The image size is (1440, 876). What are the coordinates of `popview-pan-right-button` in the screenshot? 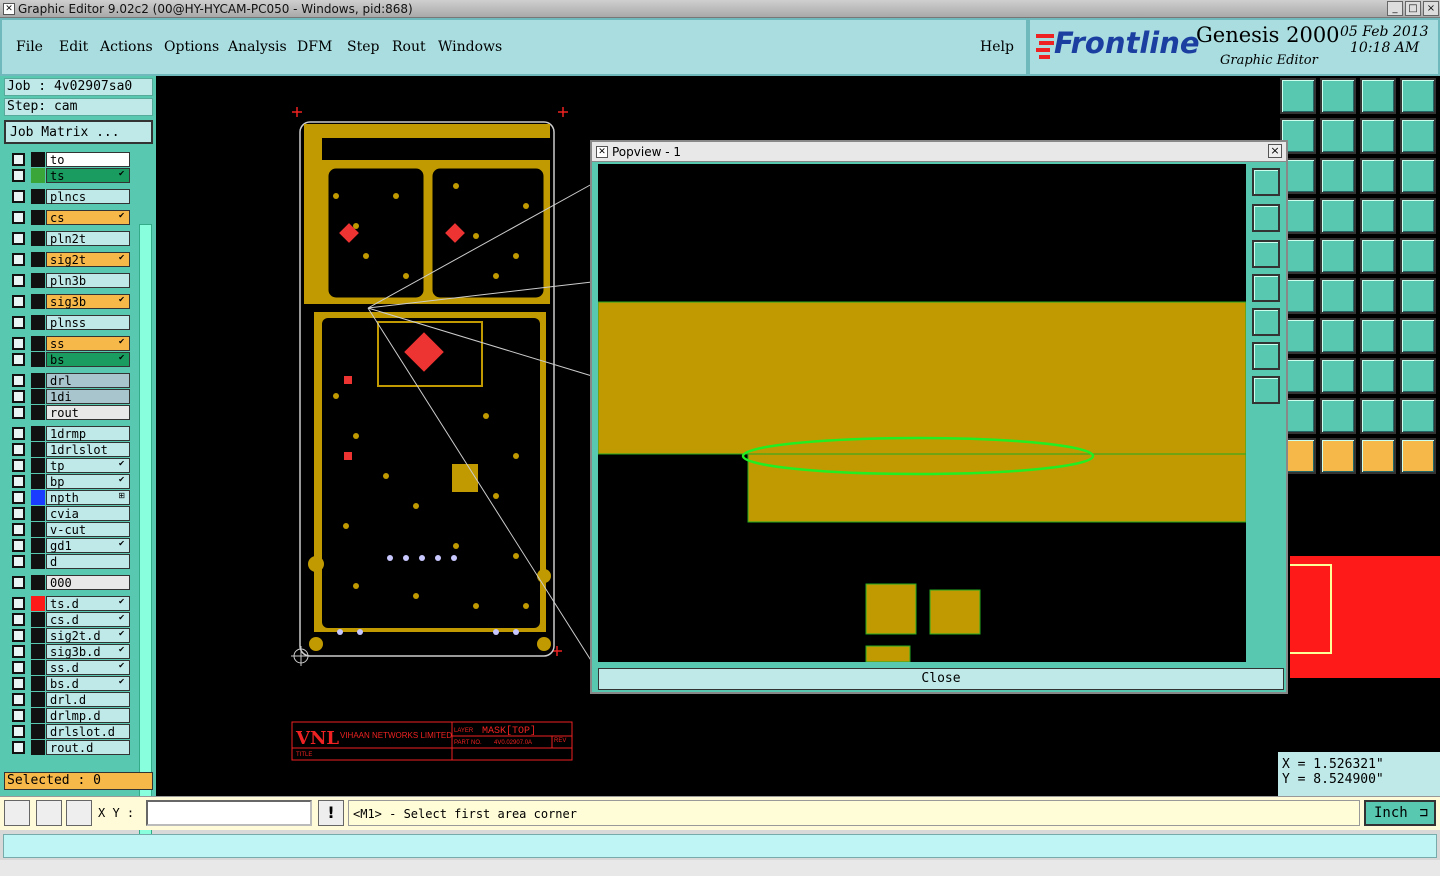 It's located at (1266, 322).